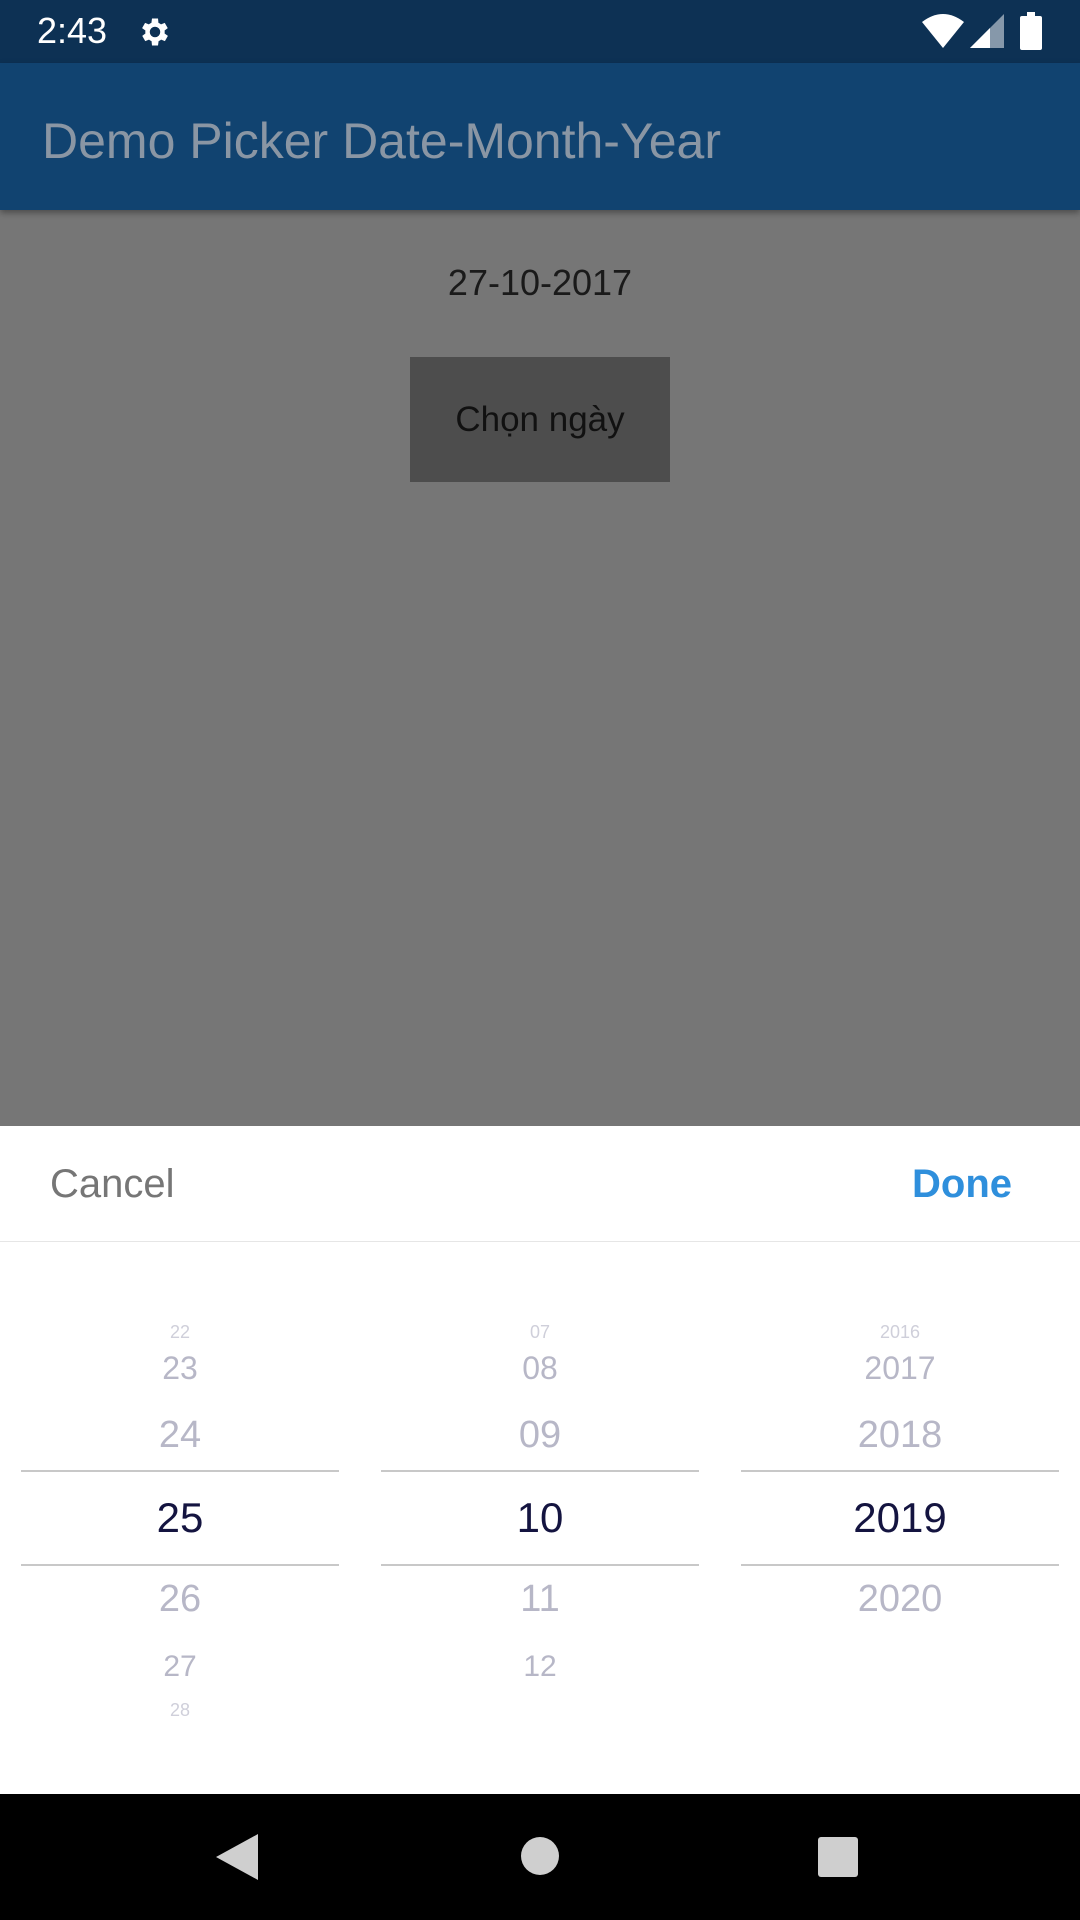 Image resolution: width=1080 pixels, height=1920 pixels. I want to click on app-bar: Demo Picker Date-Month-Year, so click(540, 136).